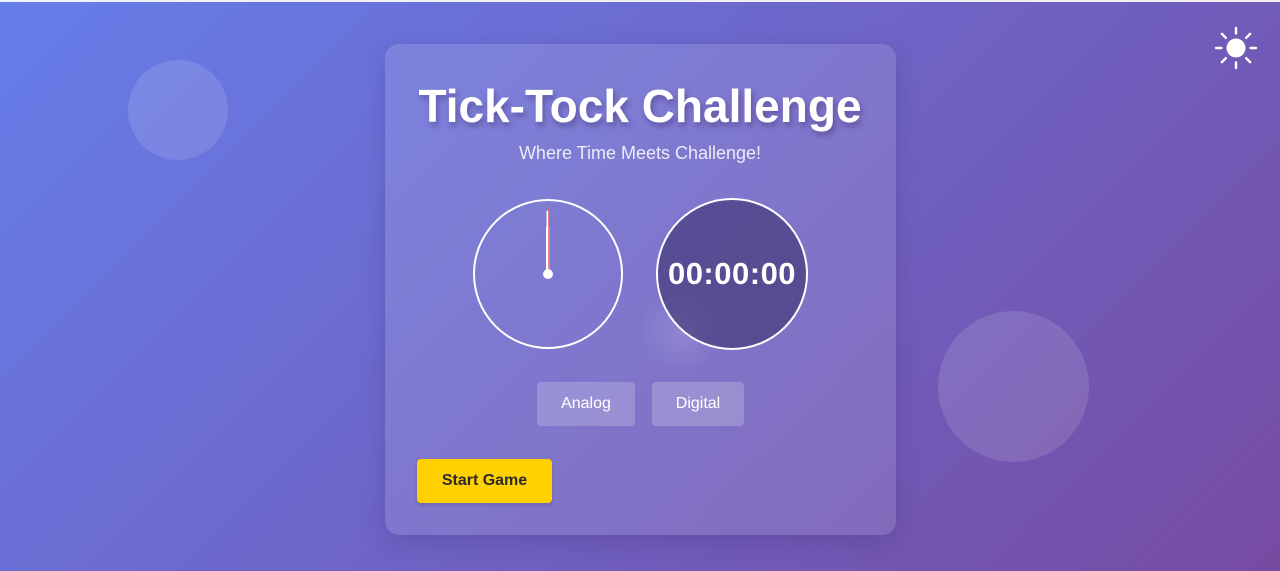  What do you see at coordinates (484, 481) in the screenshot?
I see `start-game-button: Start Game` at bounding box center [484, 481].